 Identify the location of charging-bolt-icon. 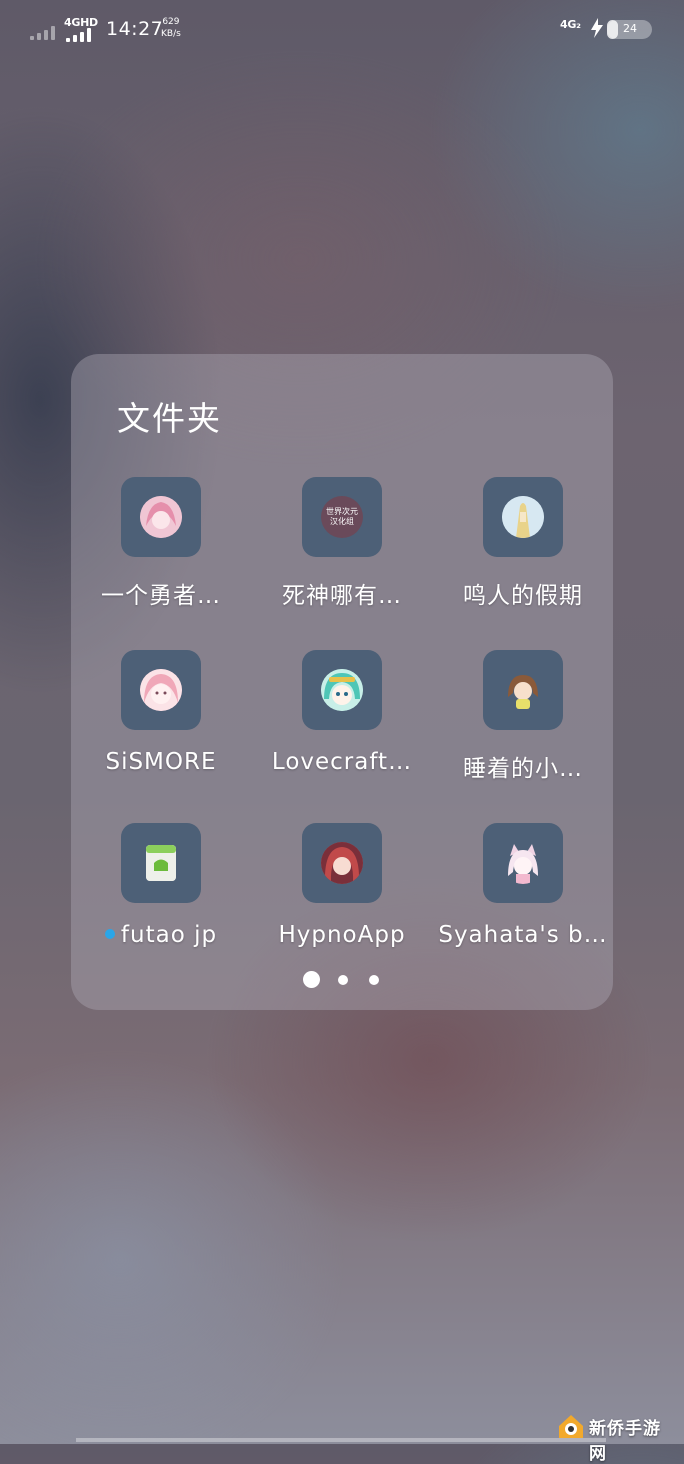
(597, 28).